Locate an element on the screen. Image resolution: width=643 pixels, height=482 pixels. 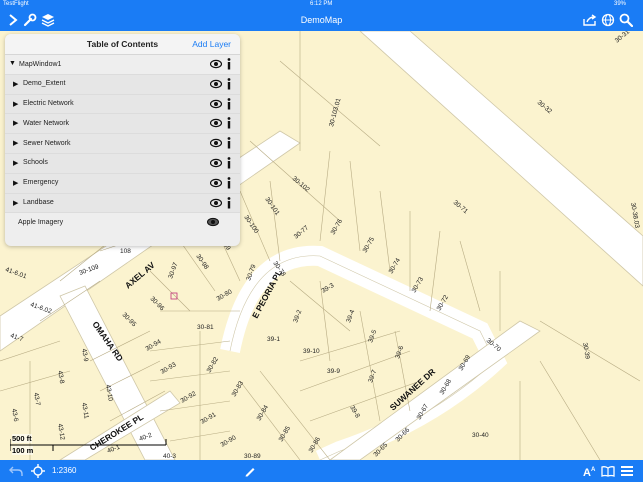
parcel-label: 30-71 is located at coordinates (461, 207).